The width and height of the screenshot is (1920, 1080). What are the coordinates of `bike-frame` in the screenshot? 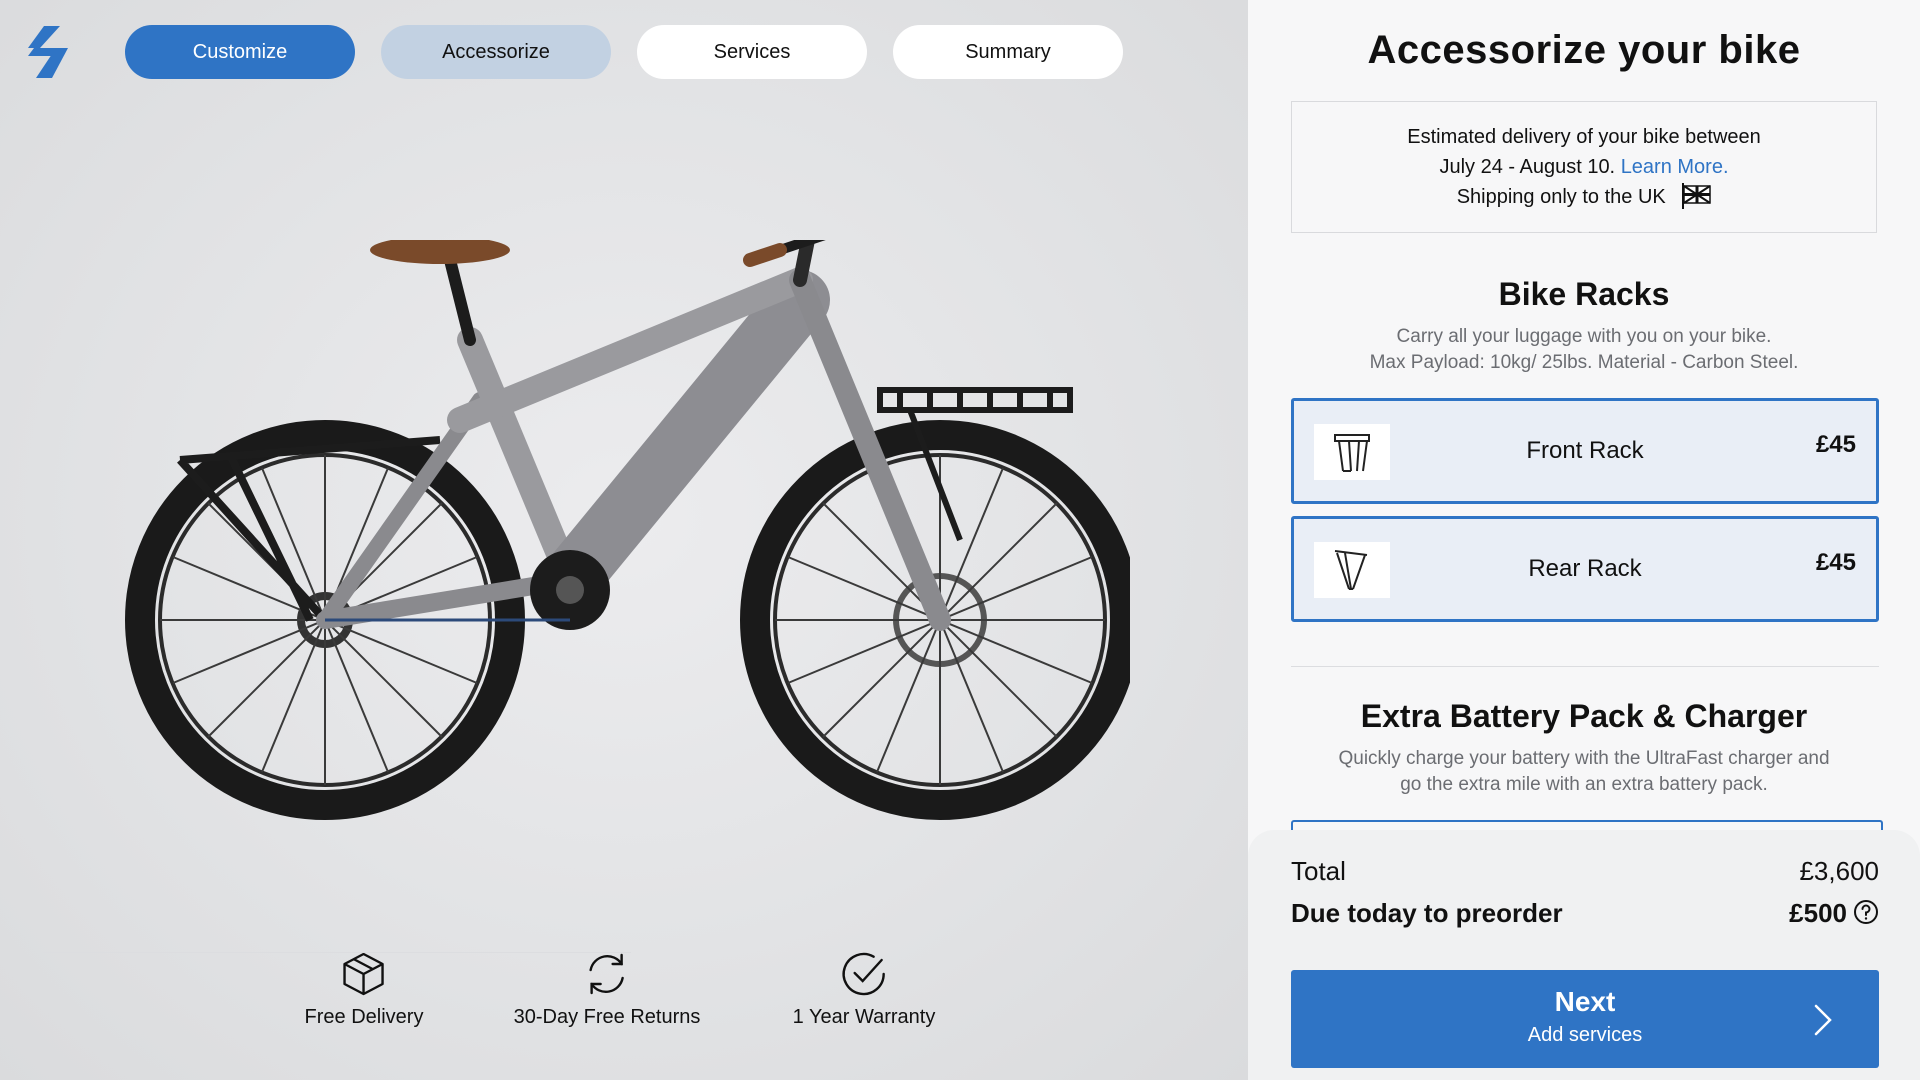 It's located at (633, 435).